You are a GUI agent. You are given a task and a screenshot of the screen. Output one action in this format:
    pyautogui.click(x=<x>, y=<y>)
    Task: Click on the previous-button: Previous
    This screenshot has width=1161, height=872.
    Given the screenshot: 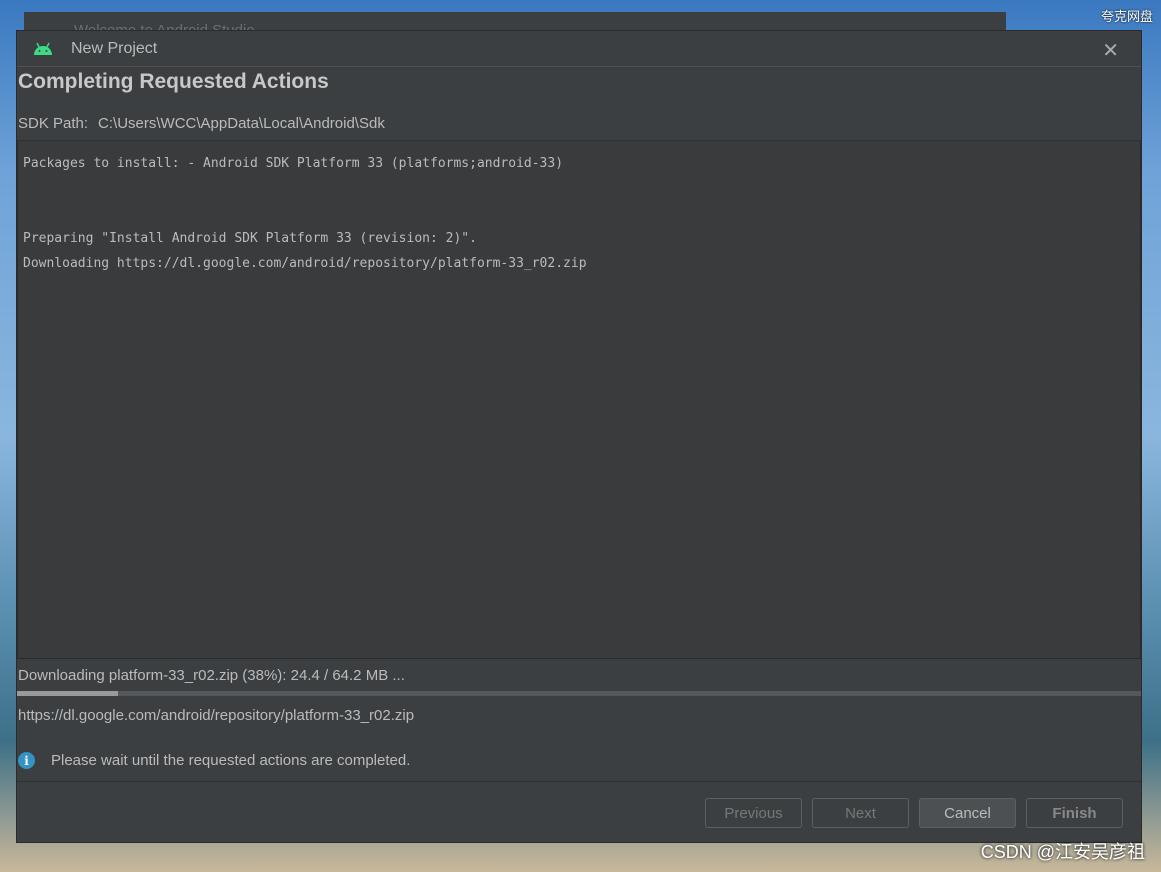 What is the action you would take?
    pyautogui.click(x=753, y=813)
    